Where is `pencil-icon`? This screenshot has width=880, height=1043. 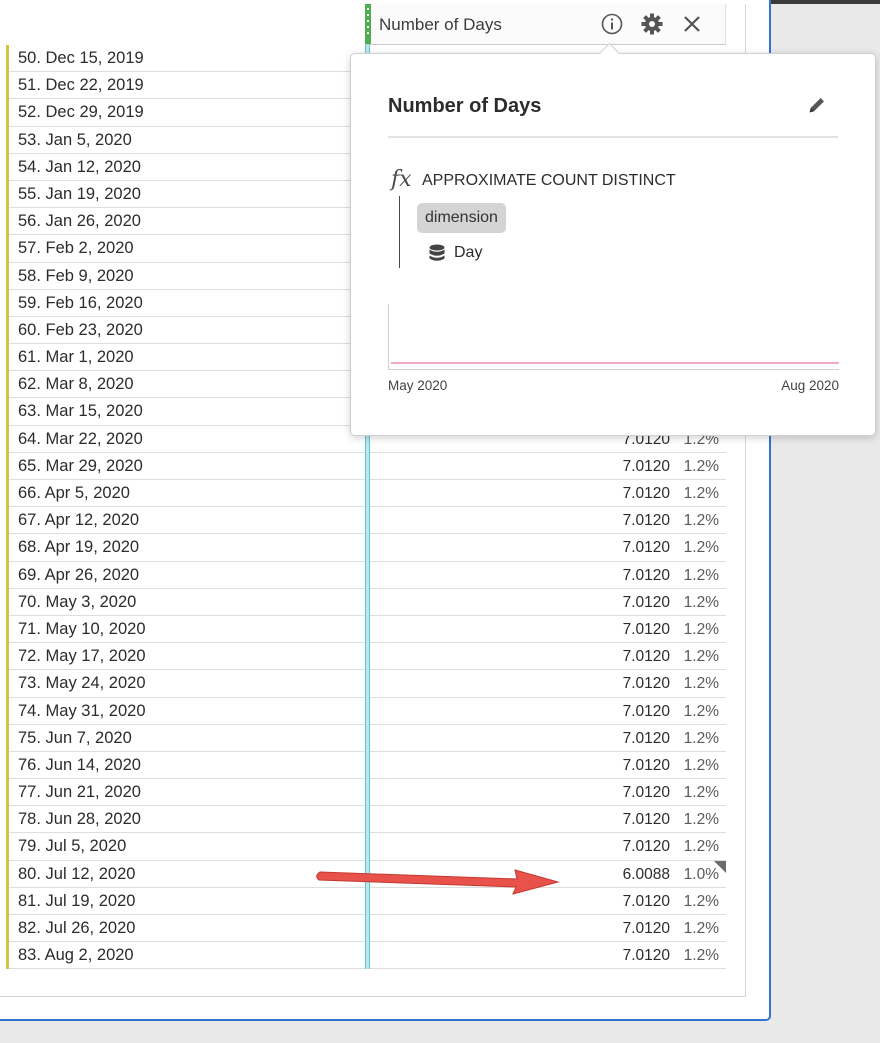
pencil-icon is located at coordinates (817, 105).